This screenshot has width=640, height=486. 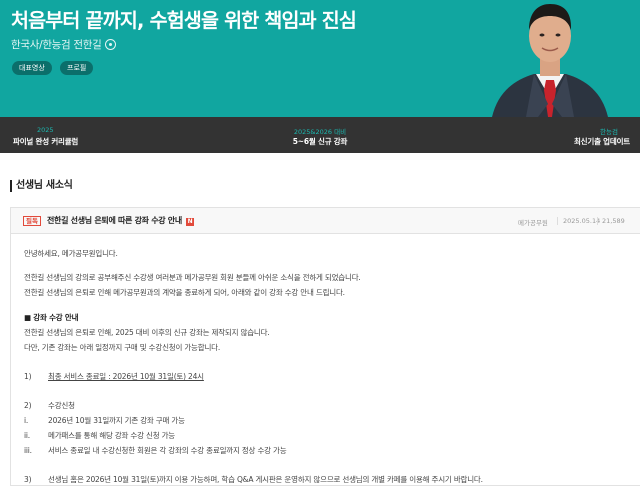 What do you see at coordinates (41, 186) in the screenshot?
I see `section-title: 선생님 새소식` at bounding box center [41, 186].